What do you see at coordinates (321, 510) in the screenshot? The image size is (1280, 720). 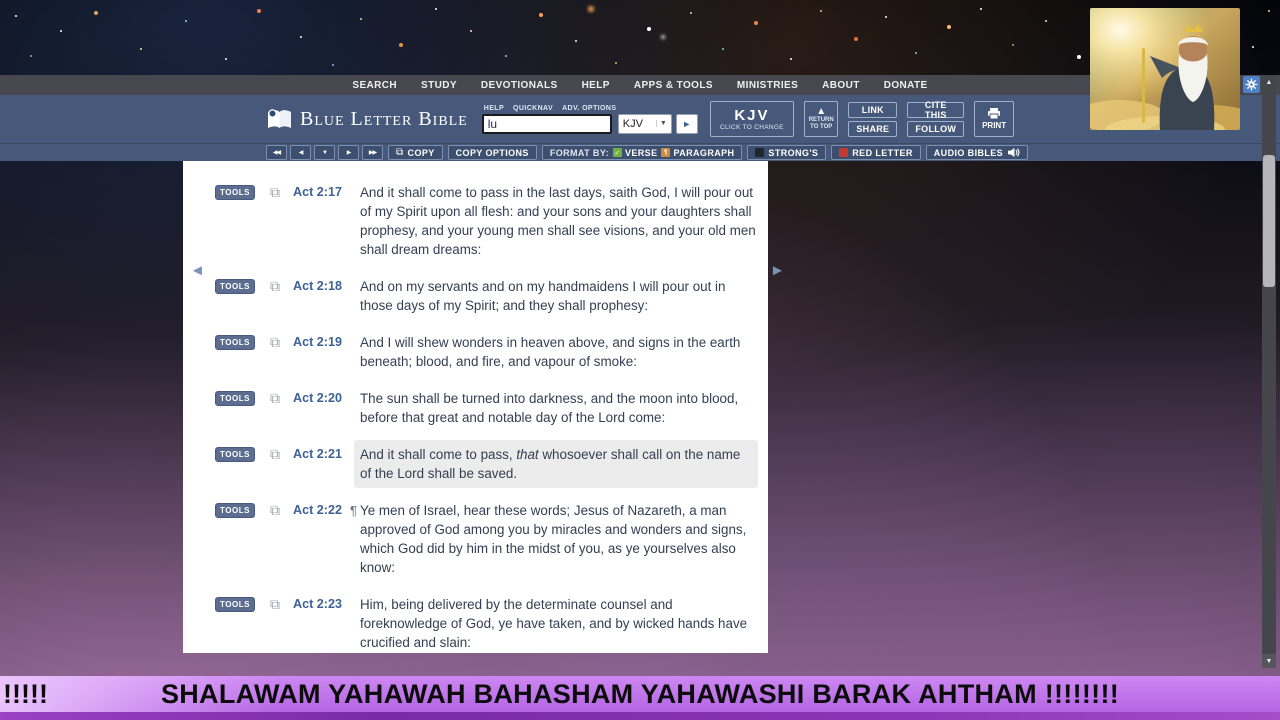 I see `verse-reference-link: Act 2:22` at bounding box center [321, 510].